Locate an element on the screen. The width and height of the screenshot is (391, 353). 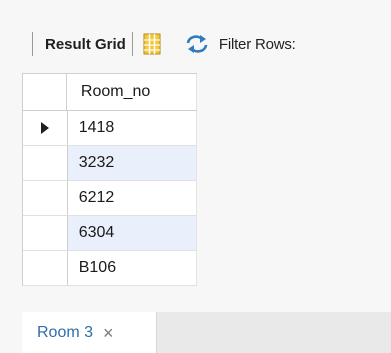
table-row: B106 is located at coordinates (110, 268).